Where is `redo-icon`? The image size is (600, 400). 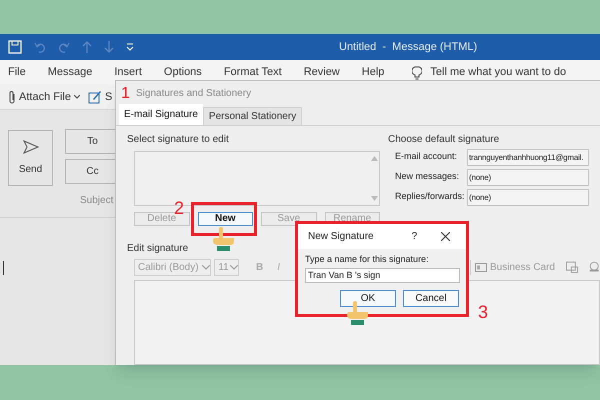
redo-icon is located at coordinates (64, 47).